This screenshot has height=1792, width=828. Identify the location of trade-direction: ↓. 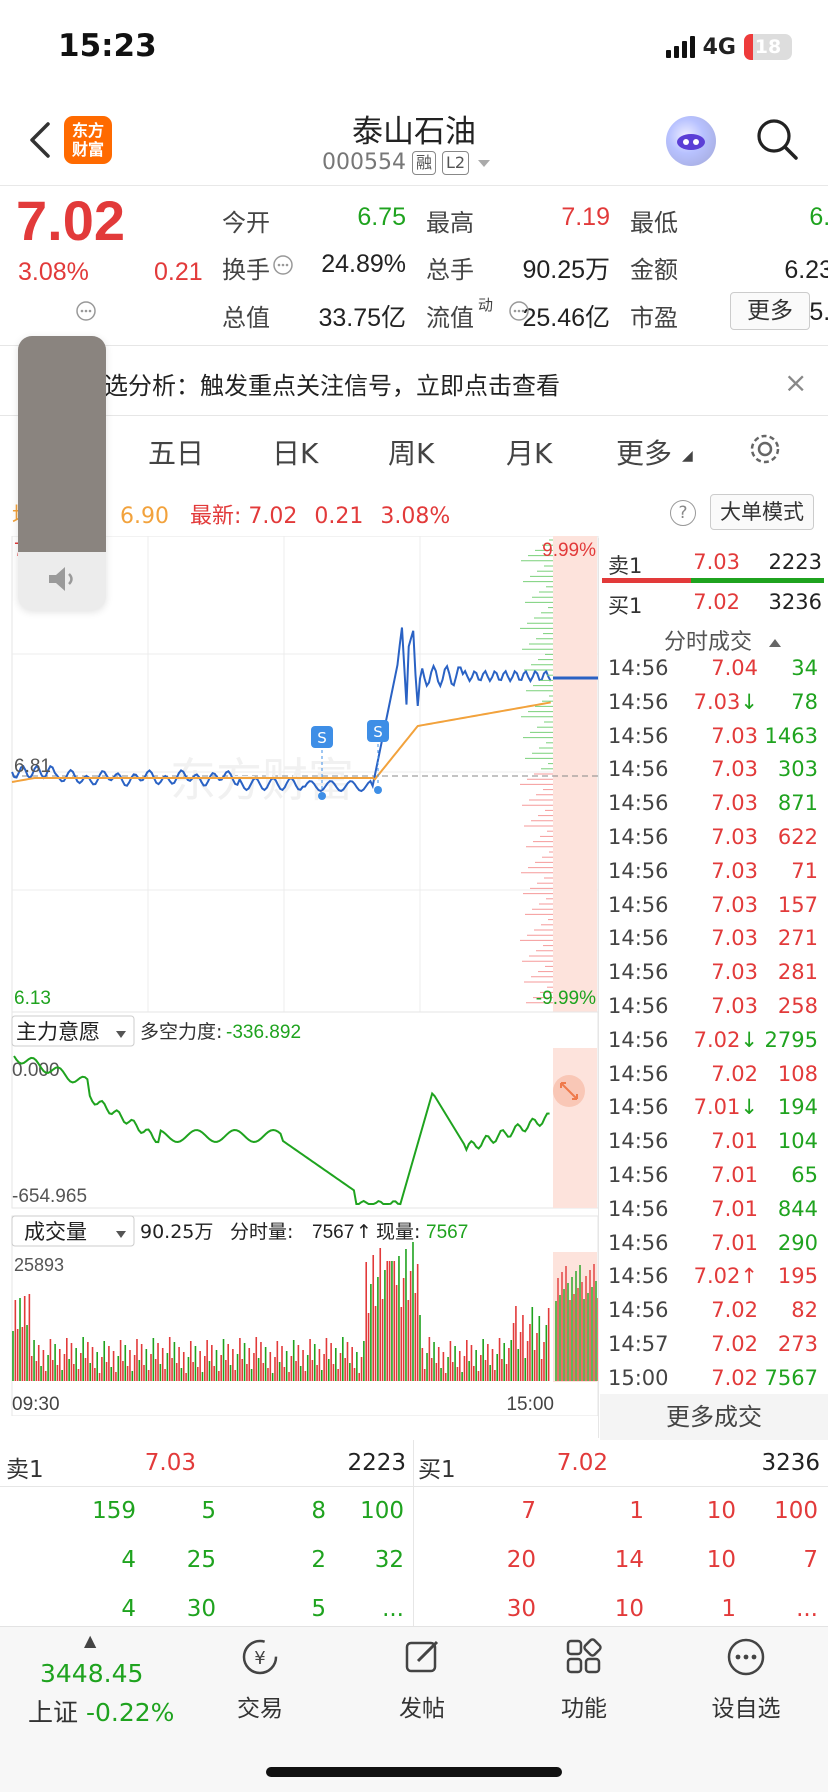
(749, 701).